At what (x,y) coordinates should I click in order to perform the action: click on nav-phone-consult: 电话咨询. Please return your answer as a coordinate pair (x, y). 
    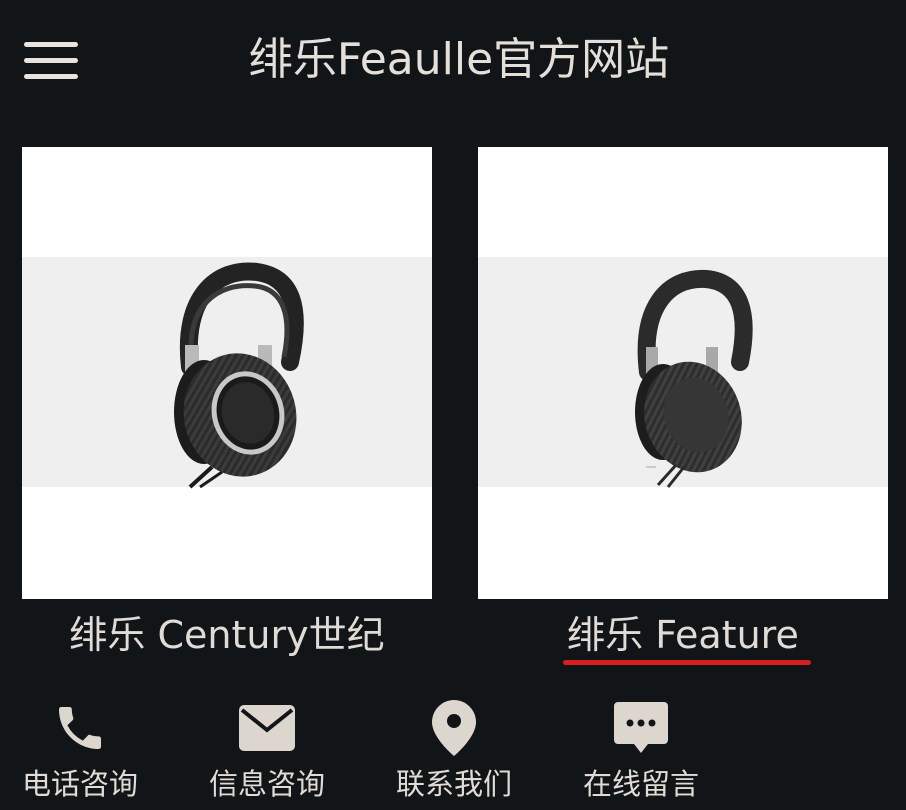
    Looking at the image, I should click on (80, 746).